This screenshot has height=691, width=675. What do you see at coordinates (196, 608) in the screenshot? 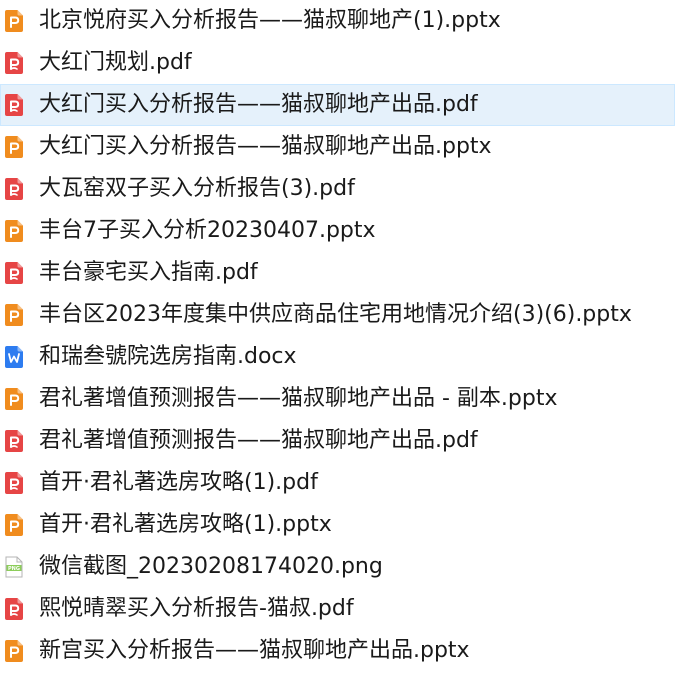
I see `file-name: 熙悦晴翠买入分析报告-猫叔.pdf` at bounding box center [196, 608].